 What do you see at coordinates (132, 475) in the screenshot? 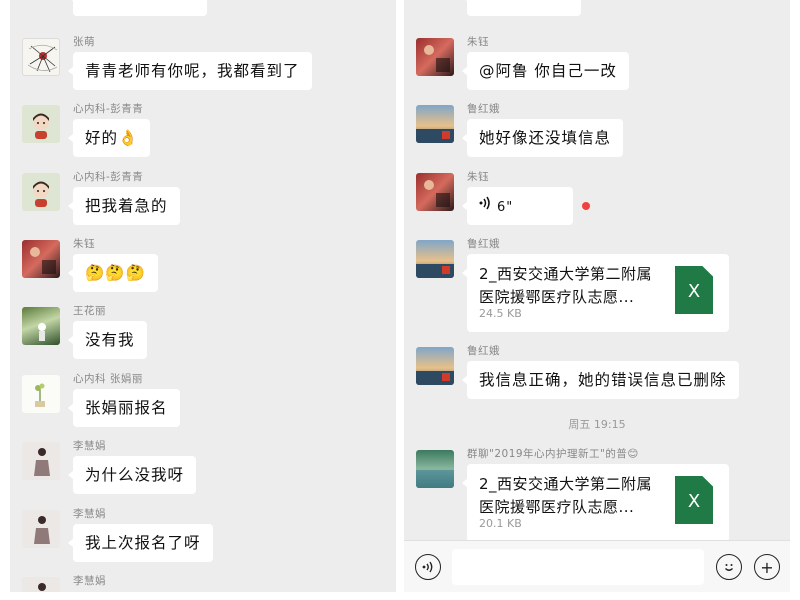
I see `message-bubble: 为什么没我呀` at bounding box center [132, 475].